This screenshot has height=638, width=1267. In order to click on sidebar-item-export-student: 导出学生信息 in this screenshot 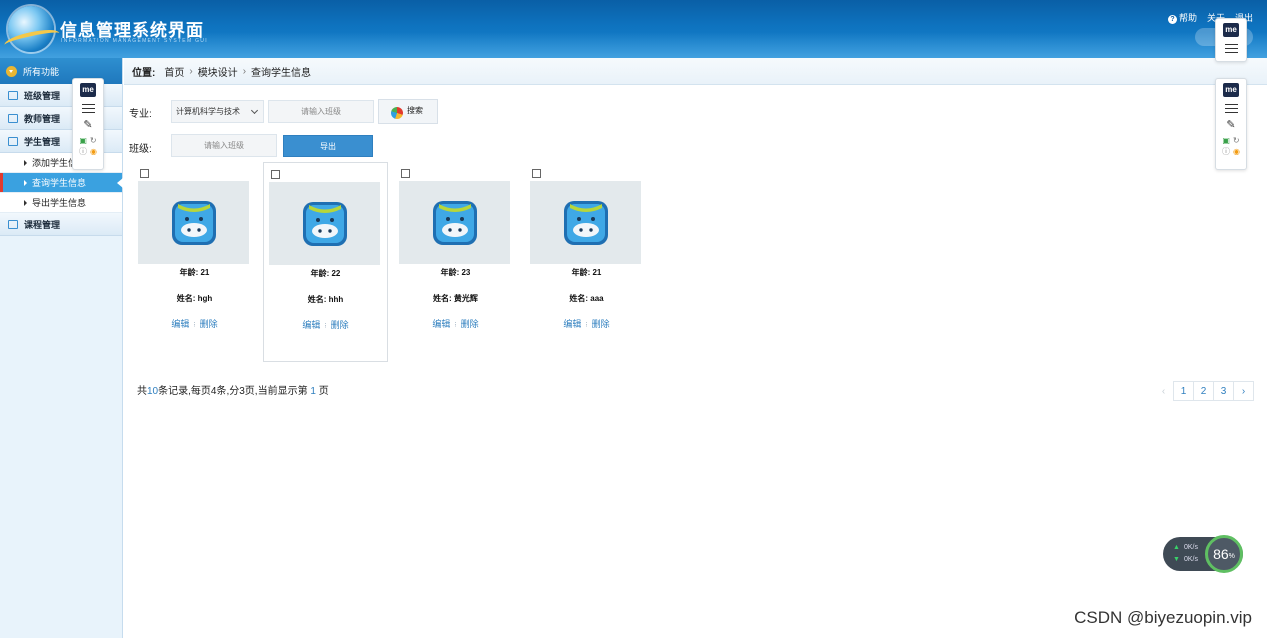, I will do `click(61, 203)`.